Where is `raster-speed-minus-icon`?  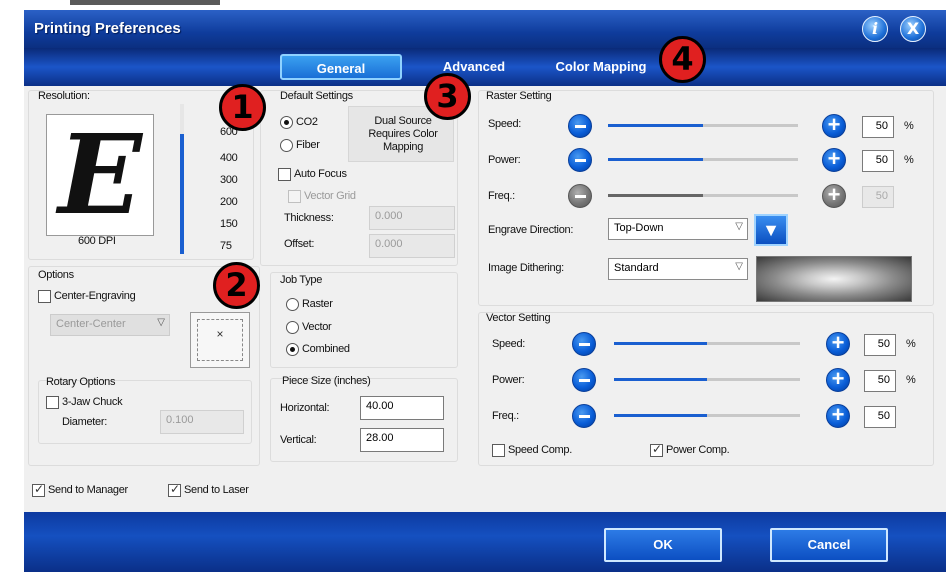
raster-speed-minus-icon is located at coordinates (580, 126).